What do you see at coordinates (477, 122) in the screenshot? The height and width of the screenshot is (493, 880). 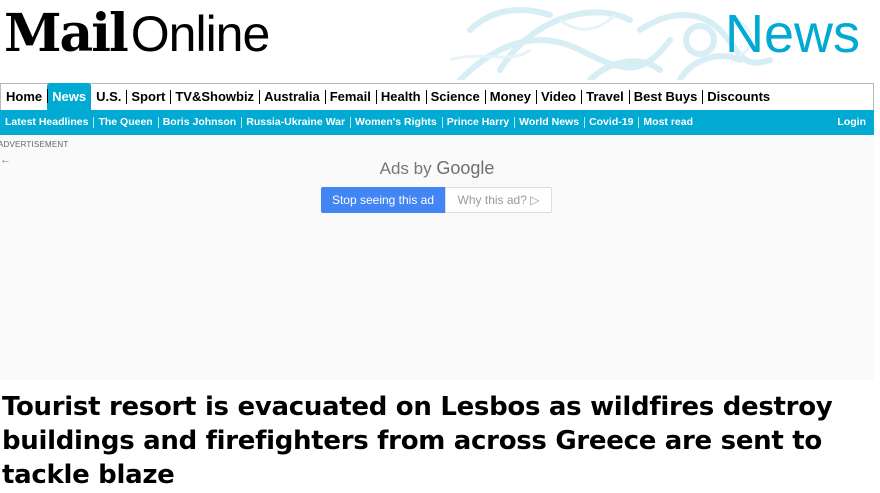 I see `subnav-item-prince-harry: Prince Harry` at bounding box center [477, 122].